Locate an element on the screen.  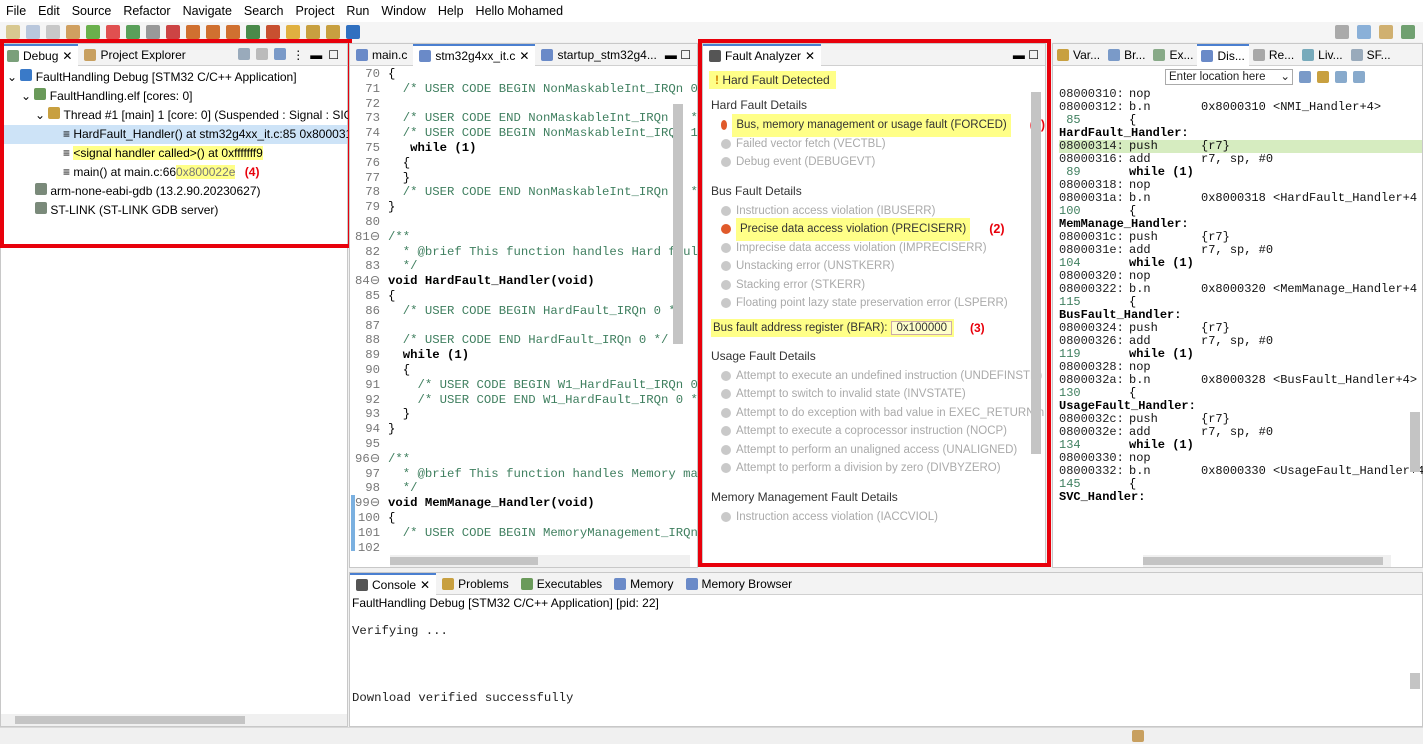
disasm-hscrollbar is located at coordinates (1267, 561).